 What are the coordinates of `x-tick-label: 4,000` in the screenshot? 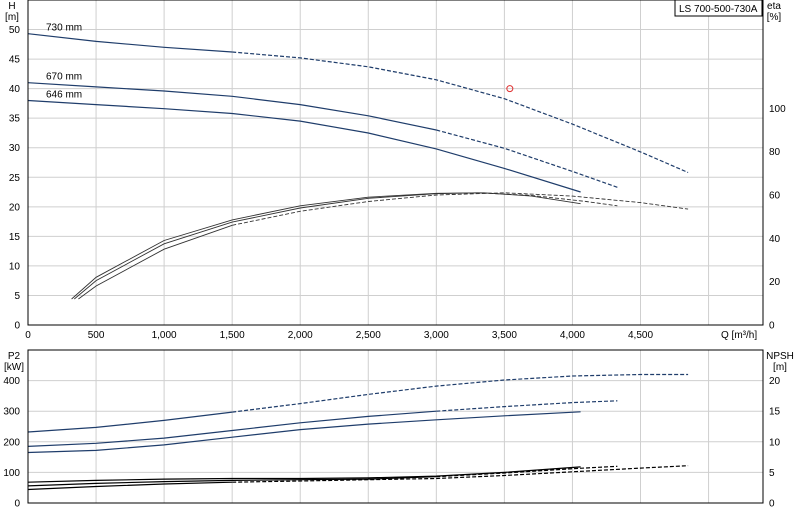 It's located at (572, 335).